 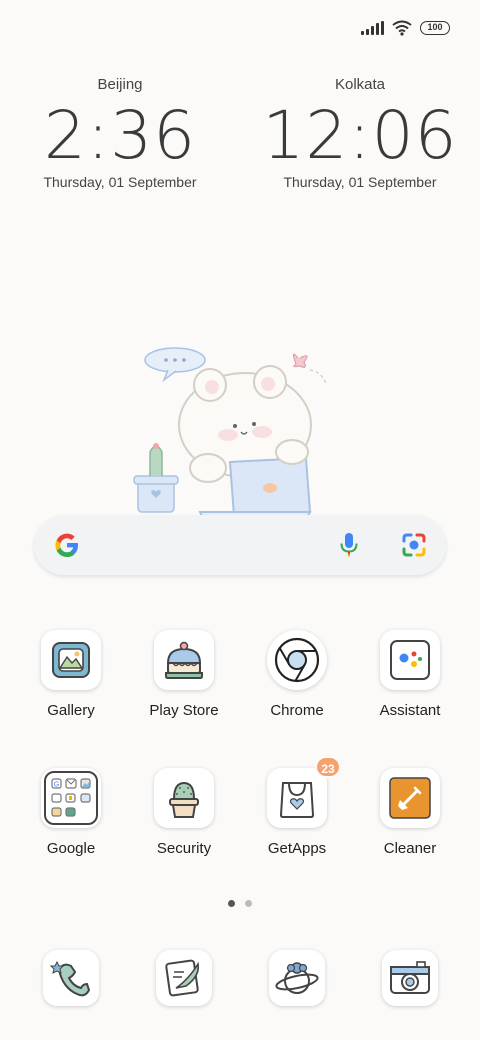 I want to click on google-g-icon, so click(x=66, y=545).